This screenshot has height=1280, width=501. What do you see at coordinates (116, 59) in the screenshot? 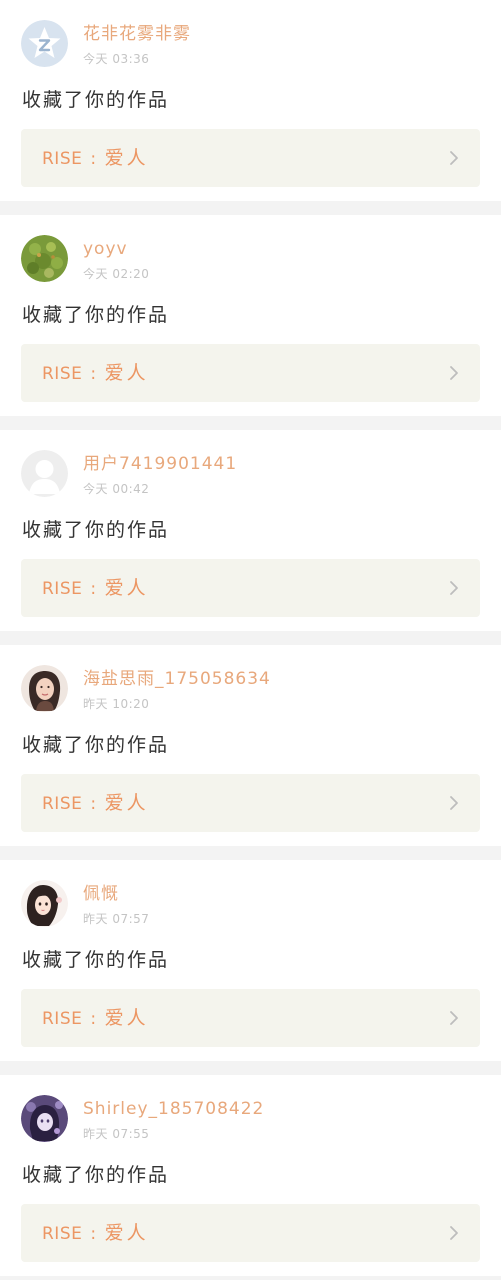
I see `timestamp: 今天 03:36` at bounding box center [116, 59].